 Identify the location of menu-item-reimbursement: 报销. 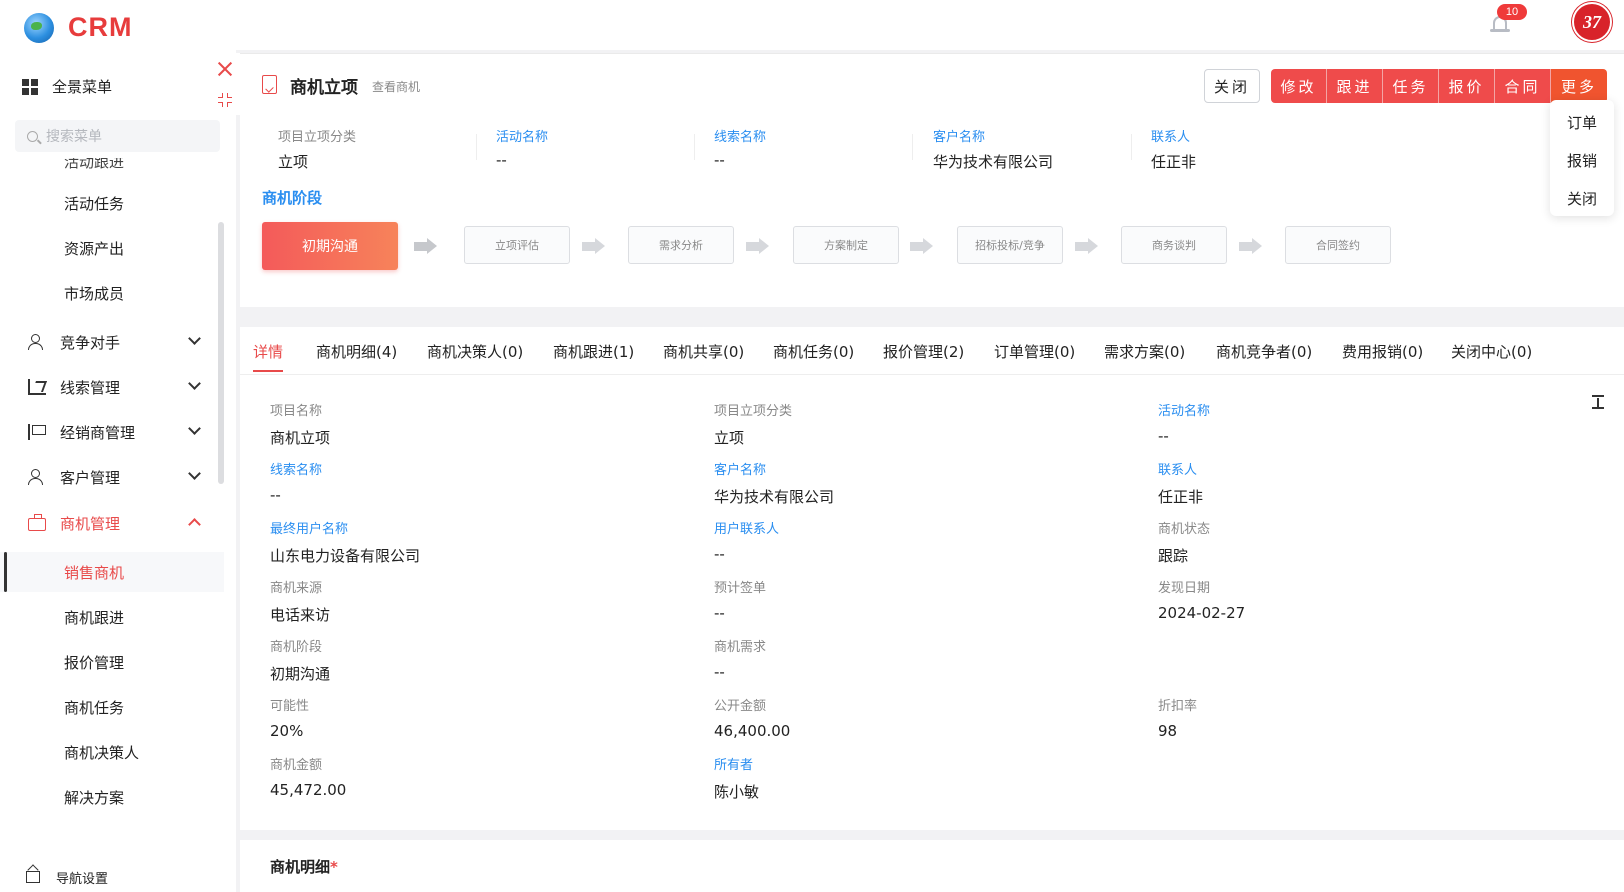
(1582, 161).